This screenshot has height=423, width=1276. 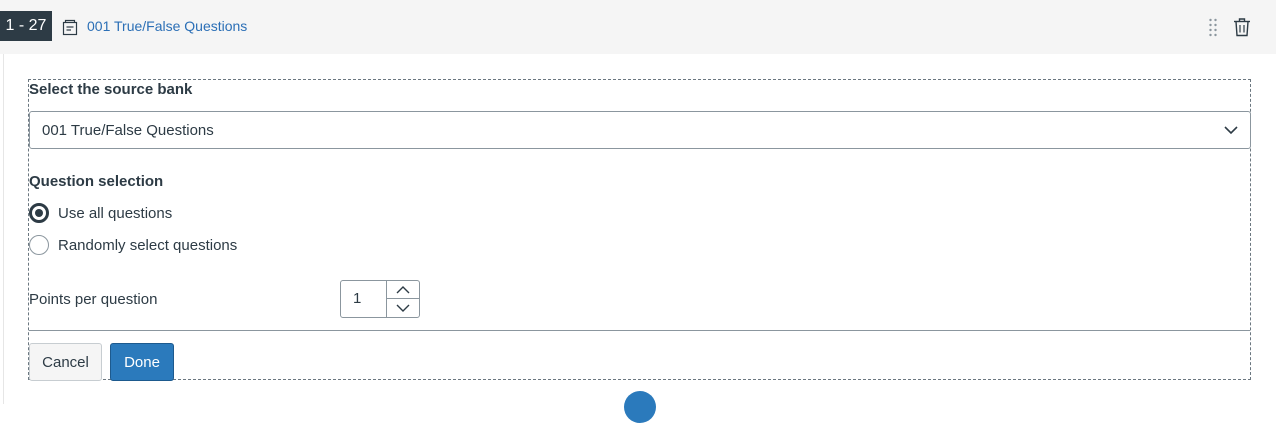 I want to click on divider, so click(x=639, y=330).